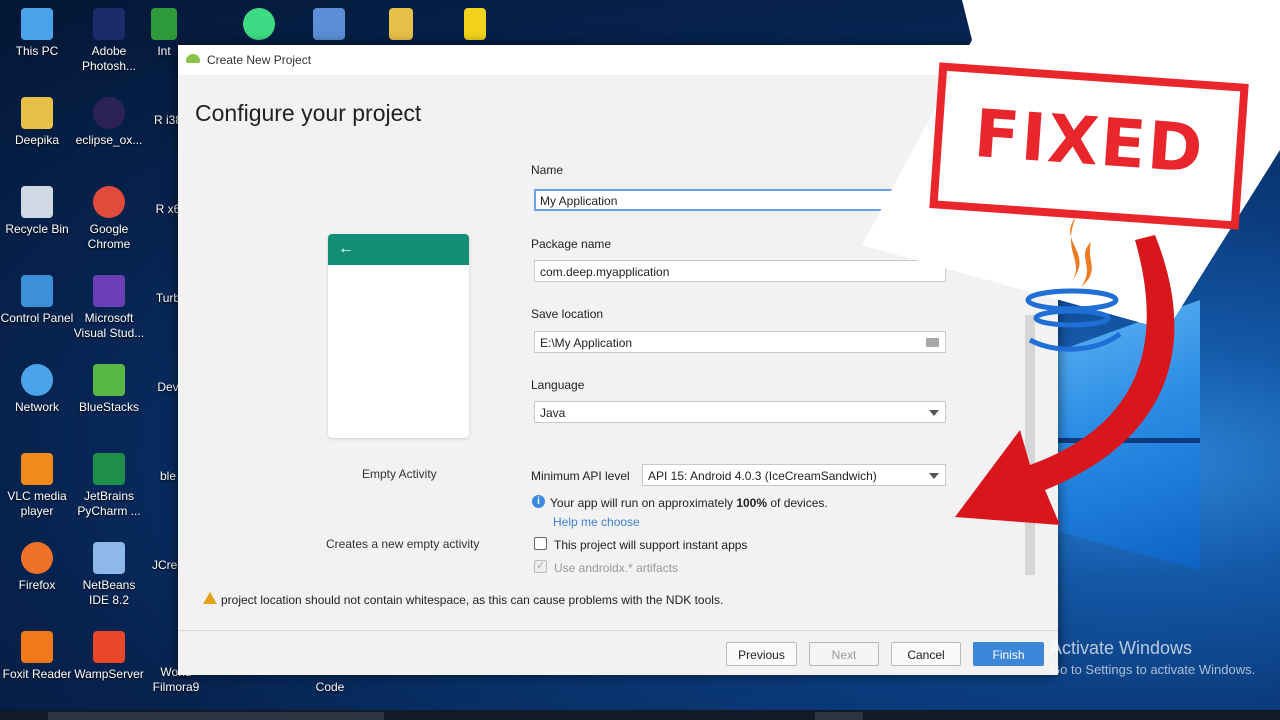 This screenshot has height=720, width=1280. I want to click on androidx-checkbox: ✓, so click(540, 566).